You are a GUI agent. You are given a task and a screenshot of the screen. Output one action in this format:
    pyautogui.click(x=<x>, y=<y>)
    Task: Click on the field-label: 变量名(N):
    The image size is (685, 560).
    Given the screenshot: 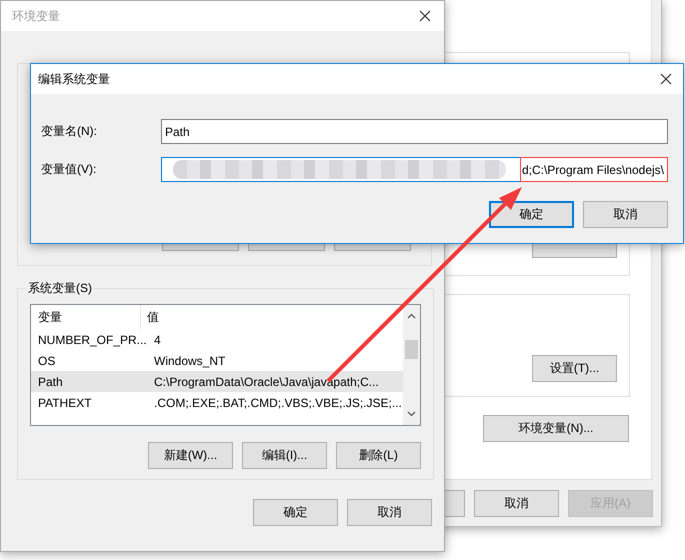 What is the action you would take?
    pyautogui.click(x=69, y=131)
    